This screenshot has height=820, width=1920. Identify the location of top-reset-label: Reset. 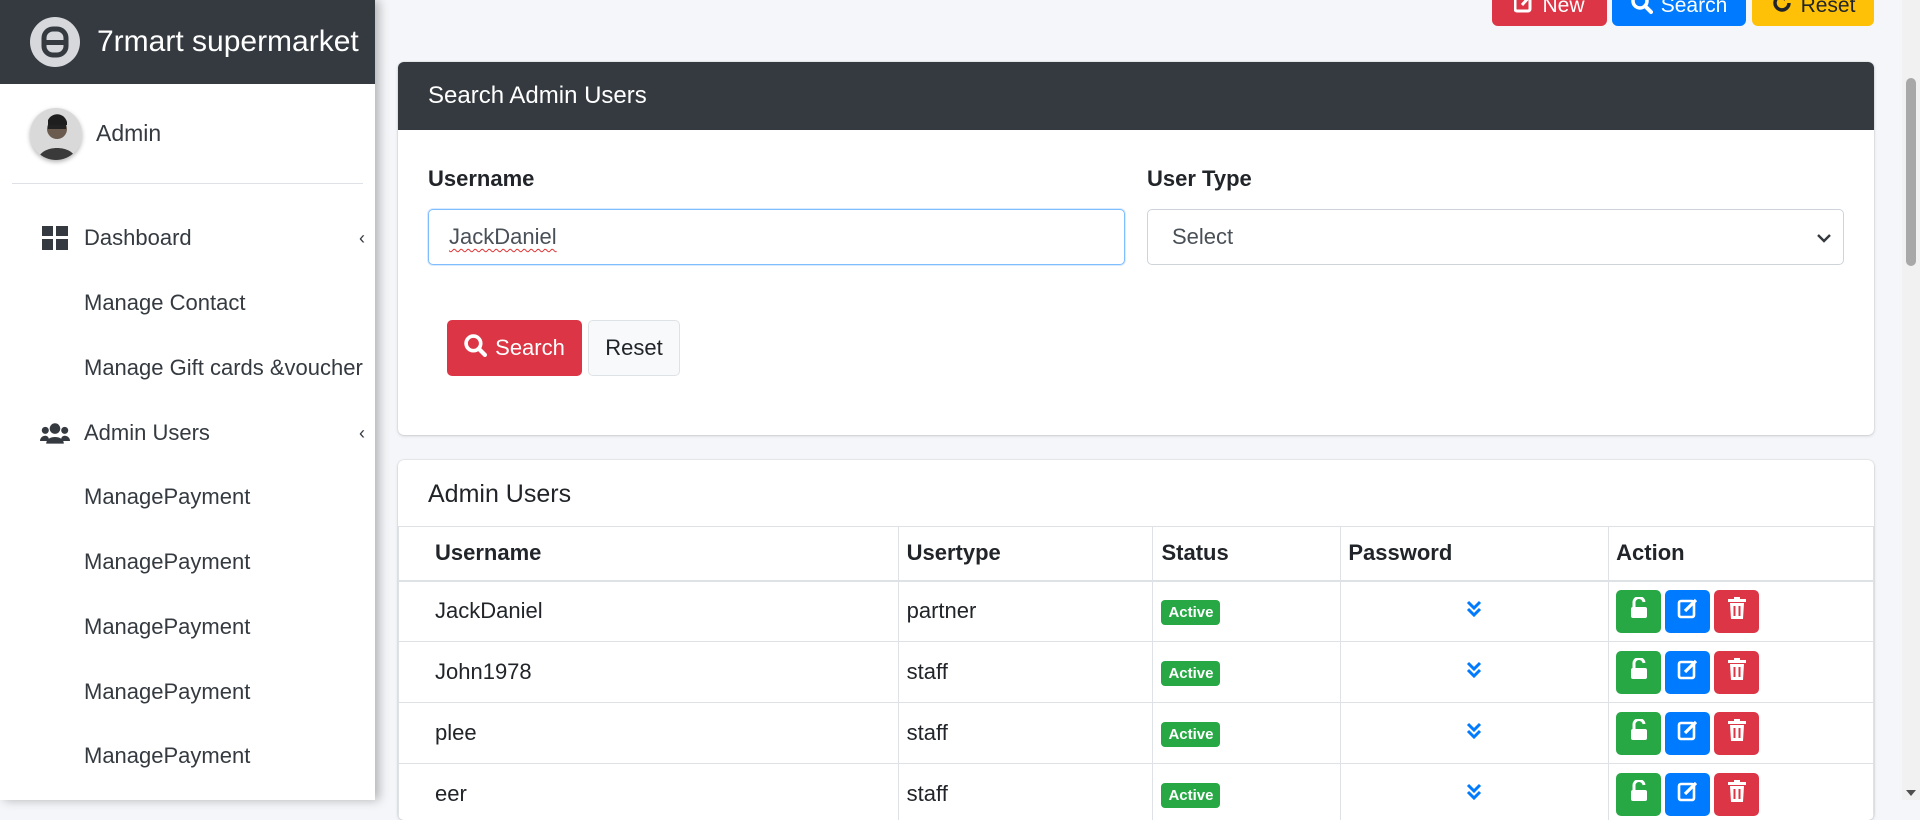
(1828, 9).